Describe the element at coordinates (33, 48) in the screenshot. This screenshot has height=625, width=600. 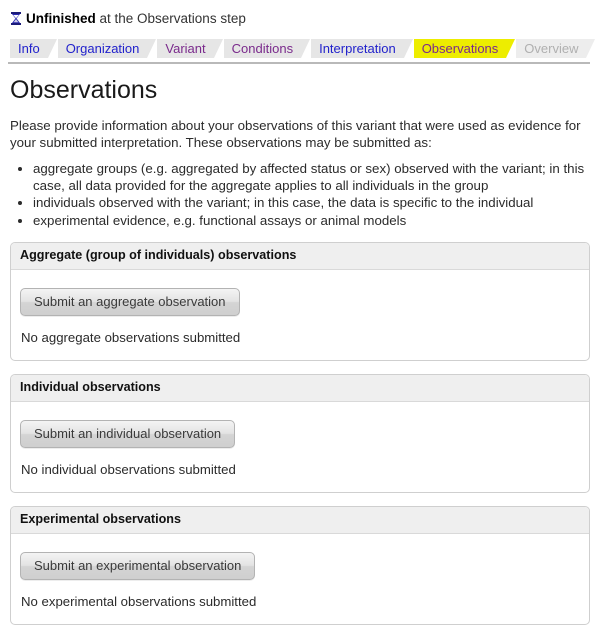
I see `tab-info: Info` at that location.